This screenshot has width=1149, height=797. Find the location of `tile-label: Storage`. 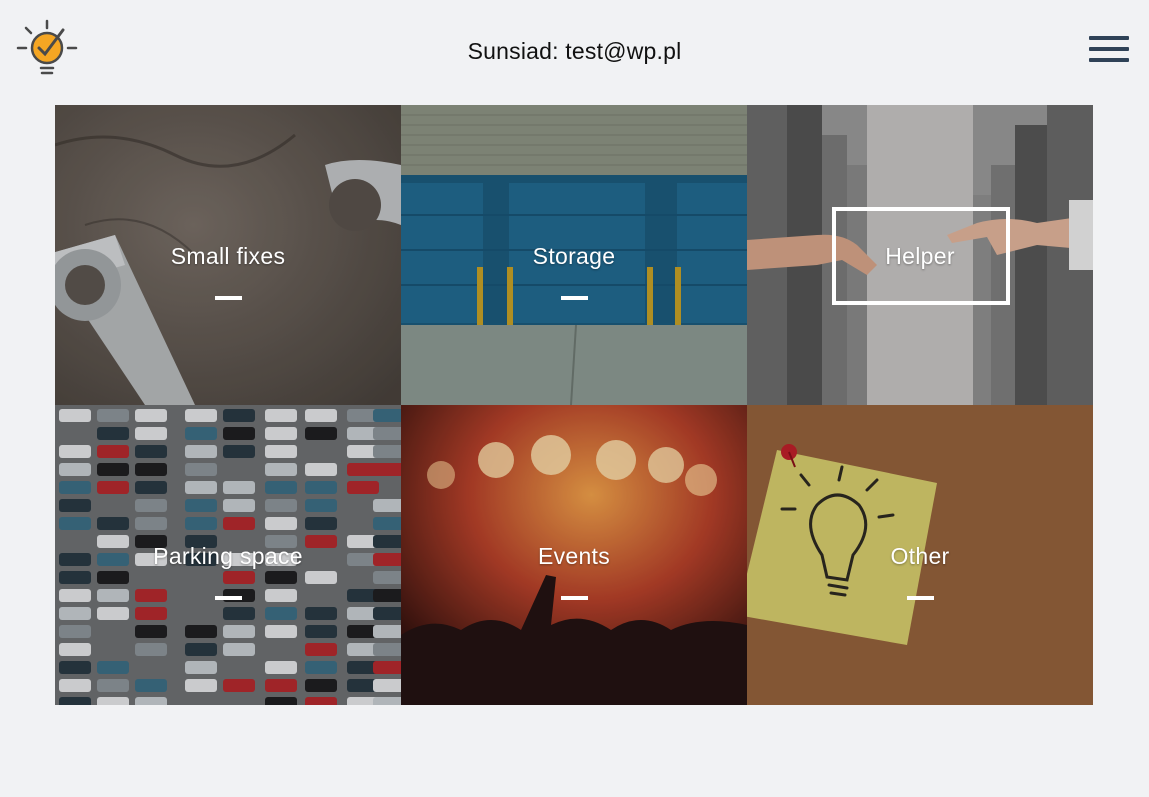

tile-label: Storage is located at coordinates (574, 256).